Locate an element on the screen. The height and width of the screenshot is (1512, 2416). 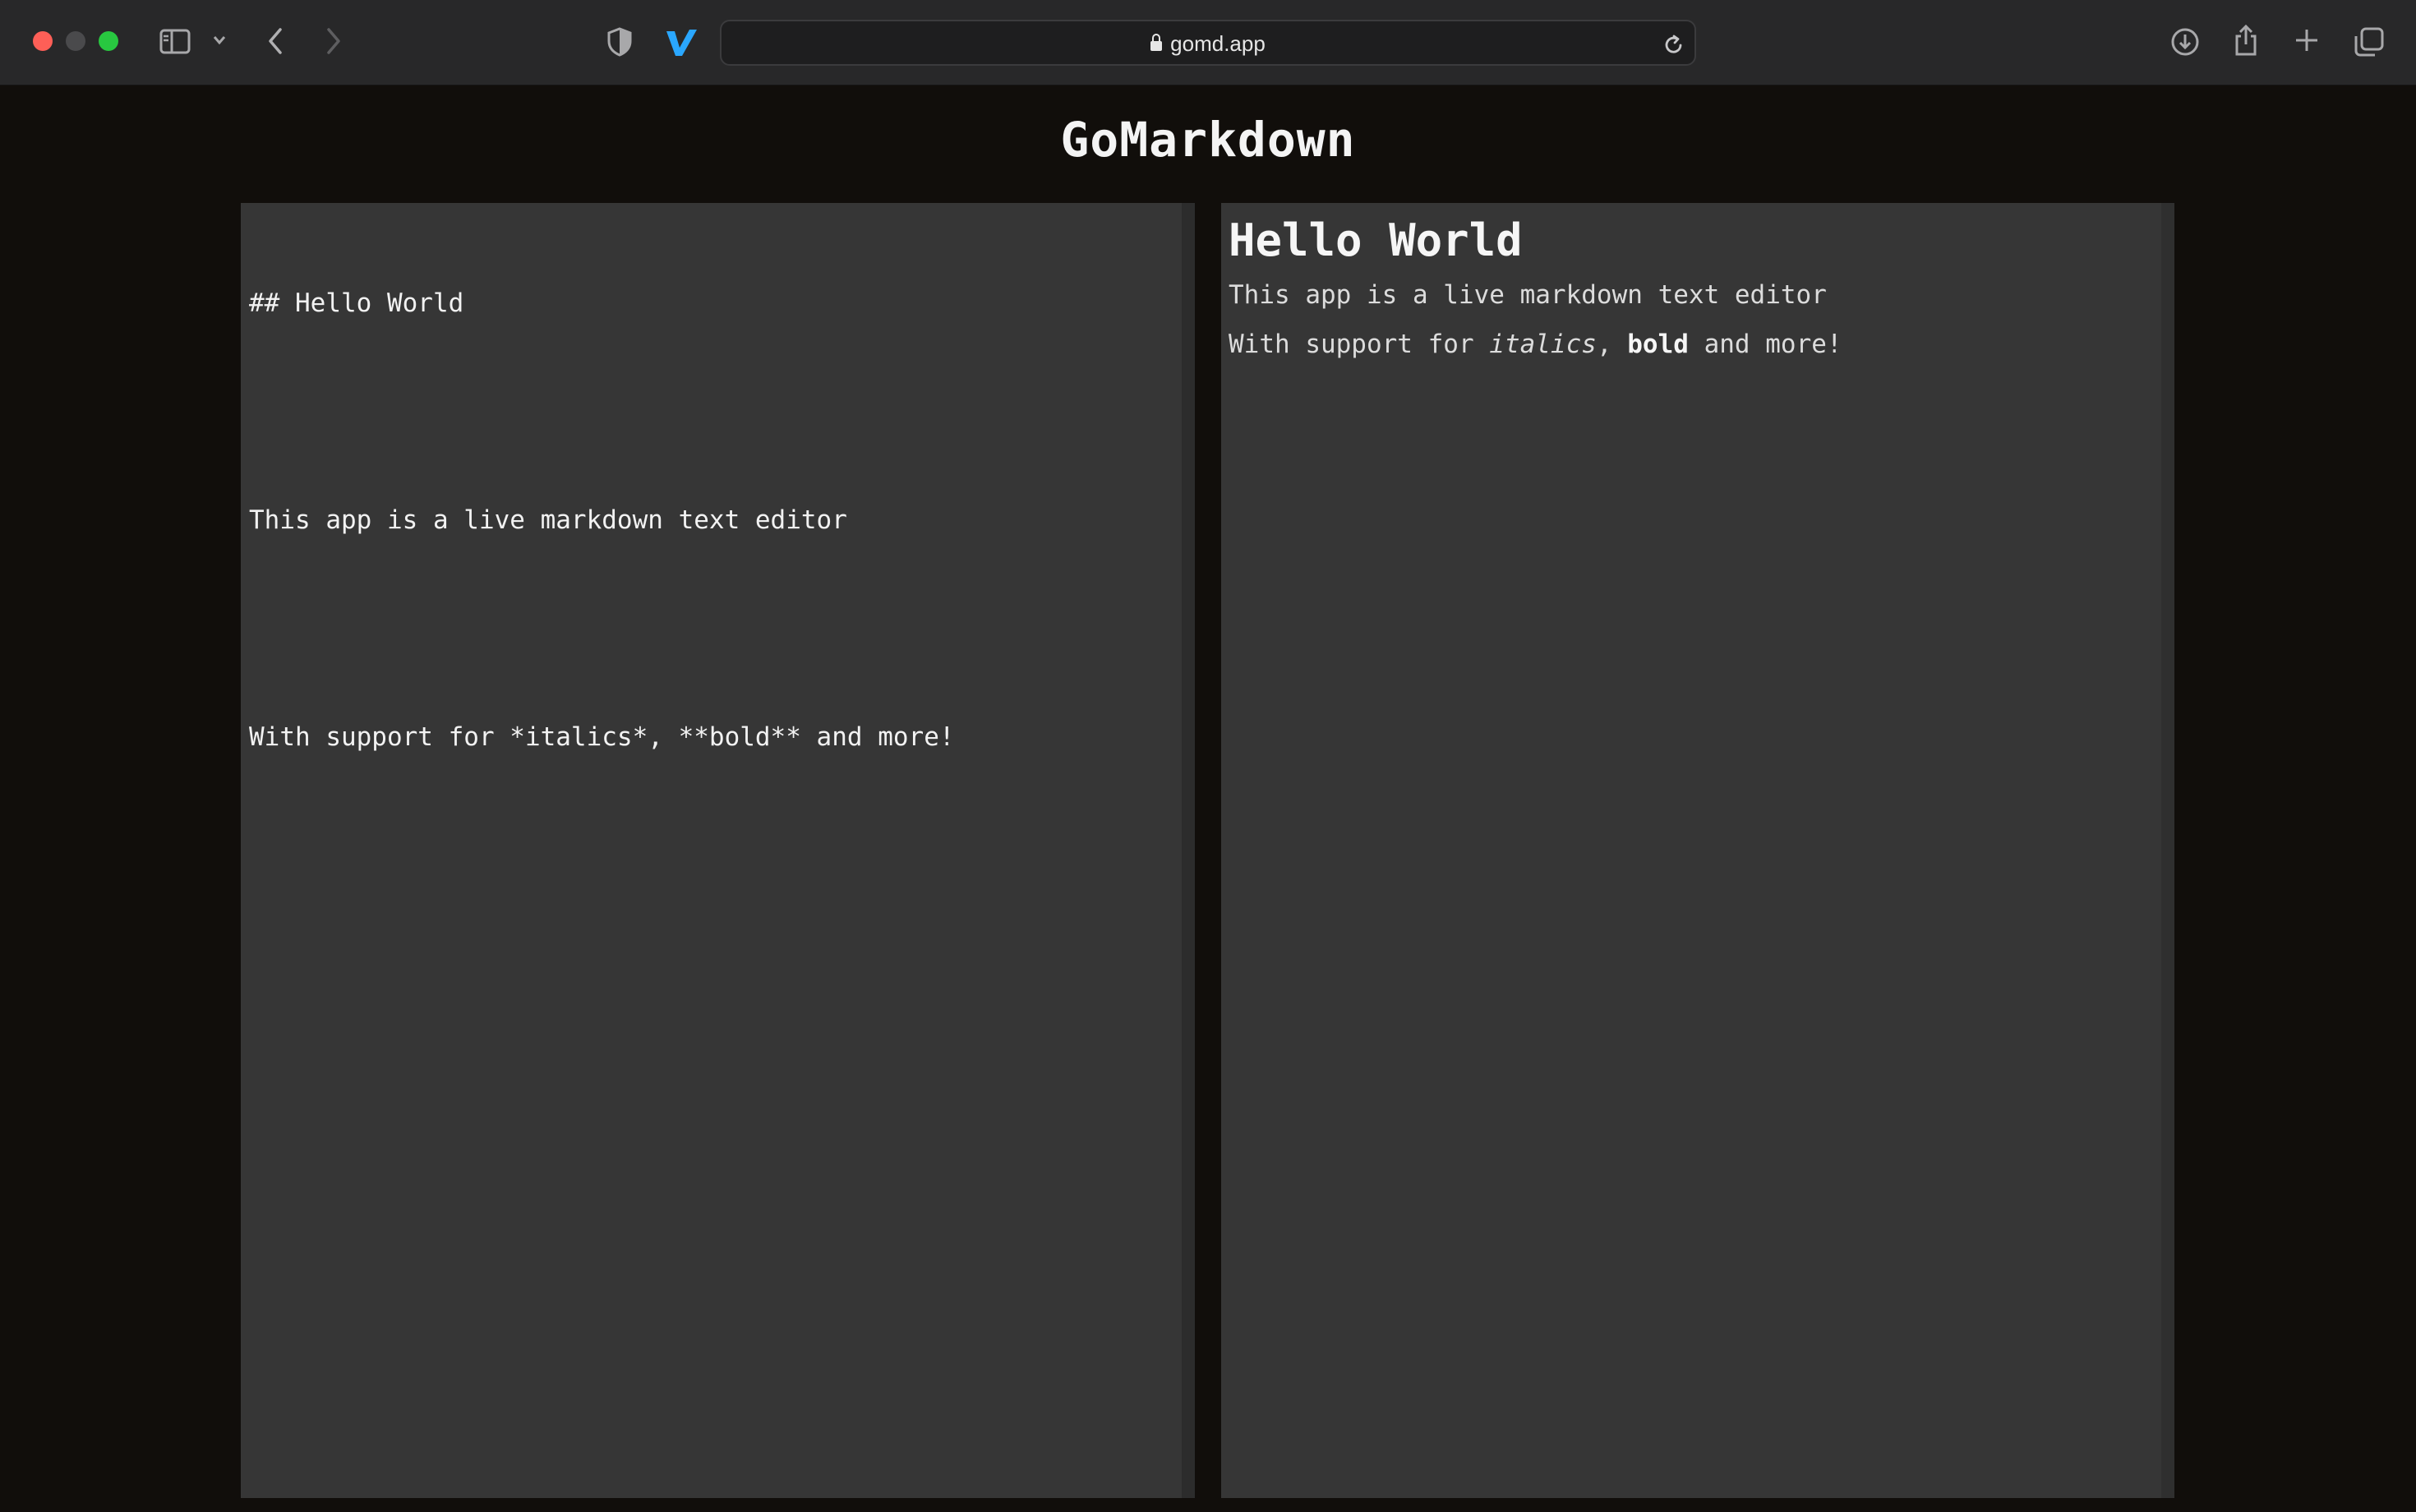
close-window-button is located at coordinates (43, 41).